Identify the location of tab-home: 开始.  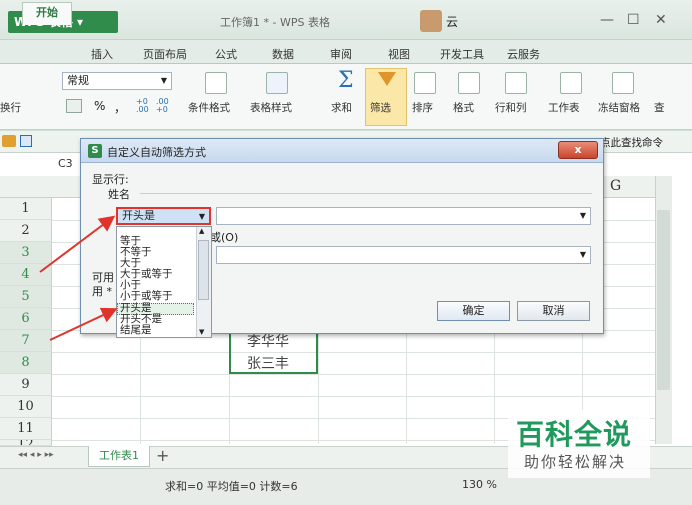
(47, 13).